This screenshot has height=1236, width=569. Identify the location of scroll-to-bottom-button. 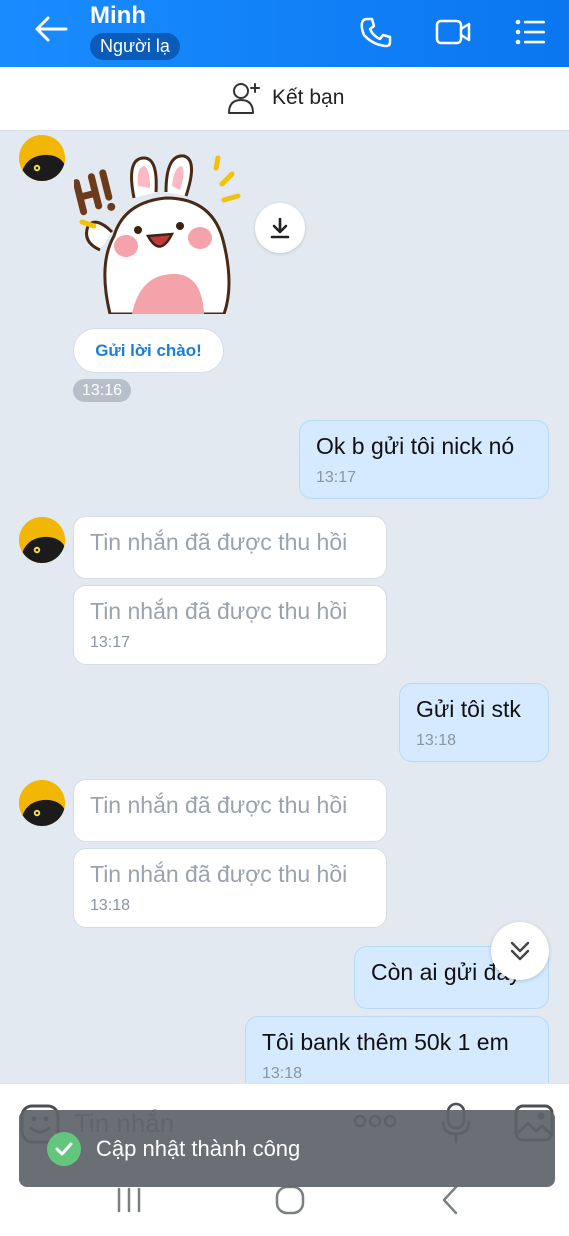
(520, 951).